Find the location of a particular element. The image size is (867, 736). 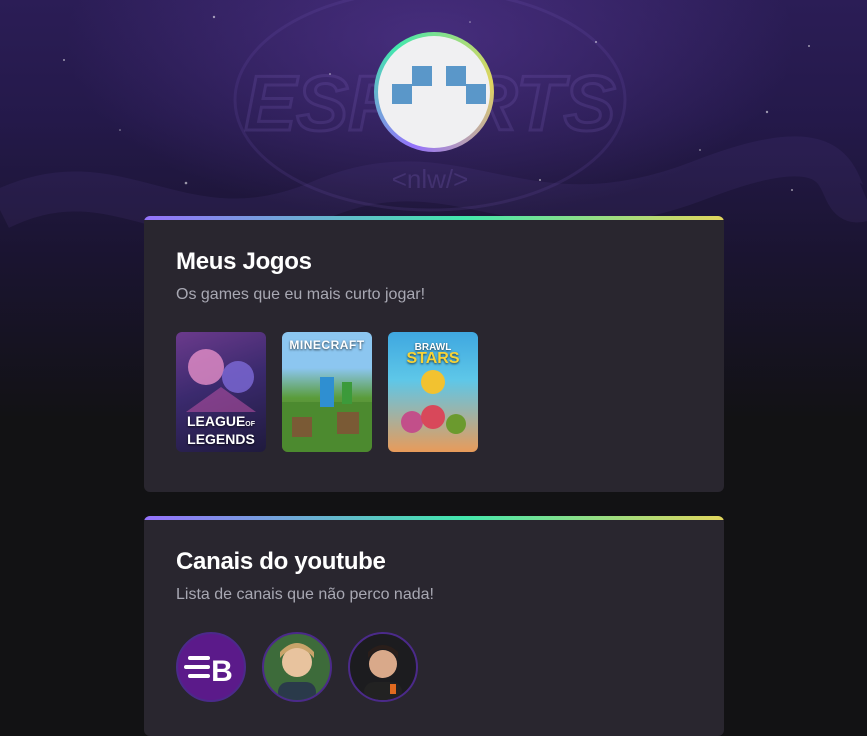

brawl-title-line2: STARS is located at coordinates (433, 358).